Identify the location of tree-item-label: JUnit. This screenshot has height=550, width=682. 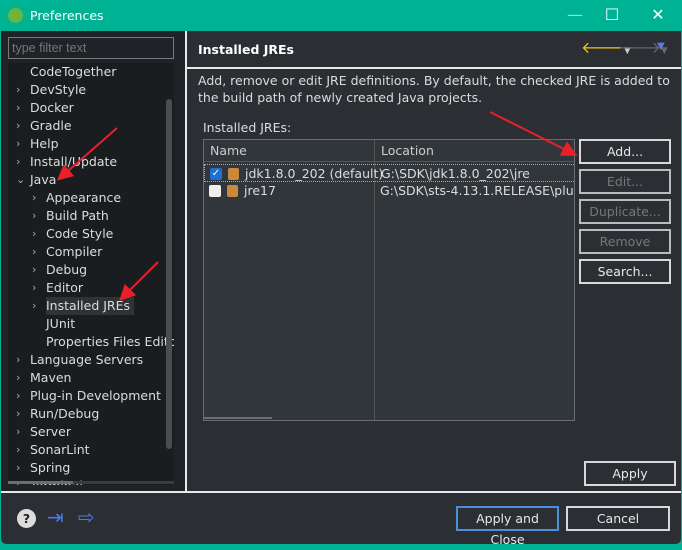
(61, 323).